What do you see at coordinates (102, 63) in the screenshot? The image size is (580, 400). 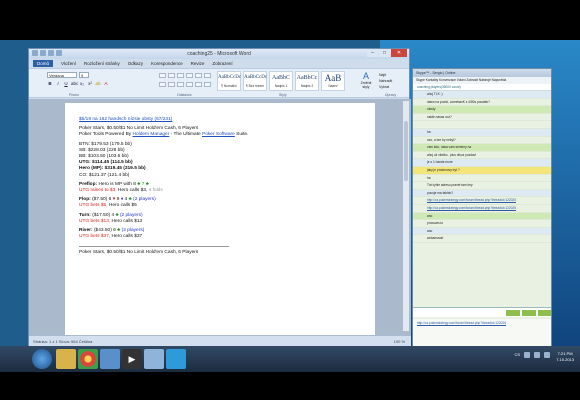 I see `tab-page-layout: Rozložení stránky` at bounding box center [102, 63].